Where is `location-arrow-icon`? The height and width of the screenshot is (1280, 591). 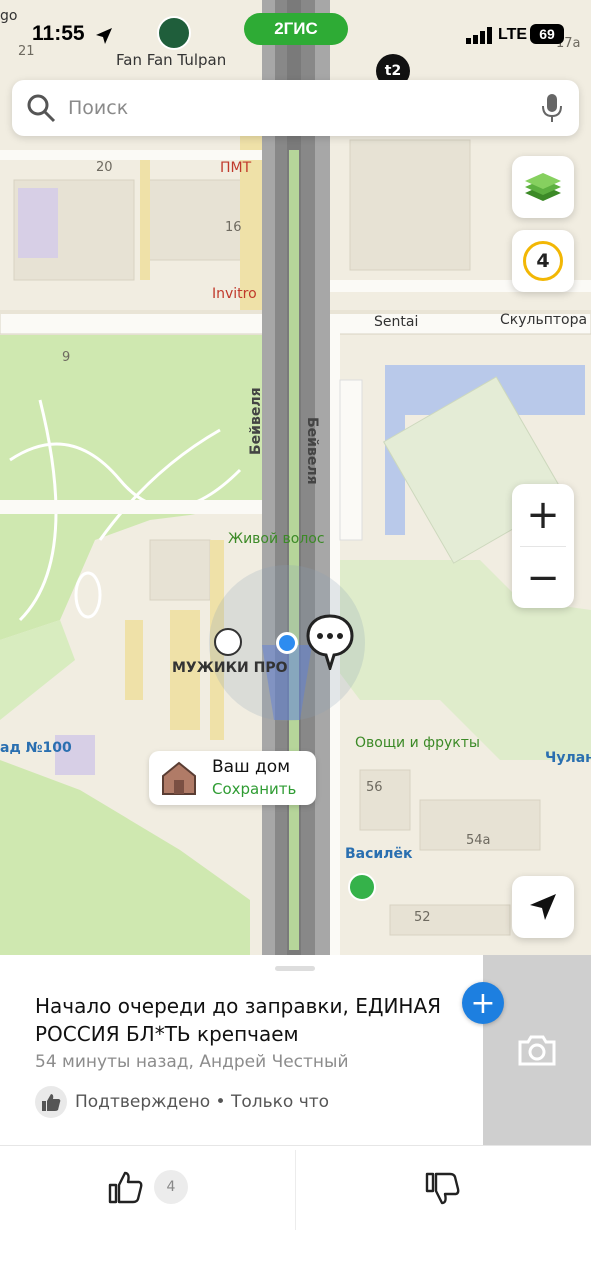
location-arrow-icon is located at coordinates (104, 36).